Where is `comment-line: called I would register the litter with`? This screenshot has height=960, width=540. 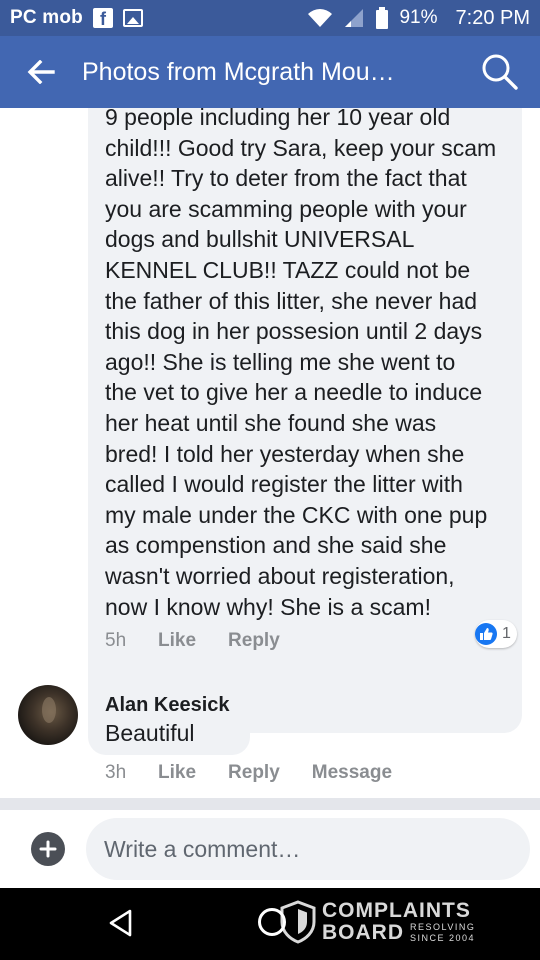 comment-line: called I would register the litter with is located at coordinates (284, 484).